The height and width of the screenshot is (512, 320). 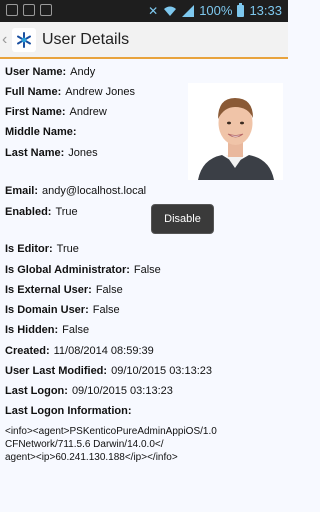 I want to click on bag-notification-icon, so click(x=46, y=10).